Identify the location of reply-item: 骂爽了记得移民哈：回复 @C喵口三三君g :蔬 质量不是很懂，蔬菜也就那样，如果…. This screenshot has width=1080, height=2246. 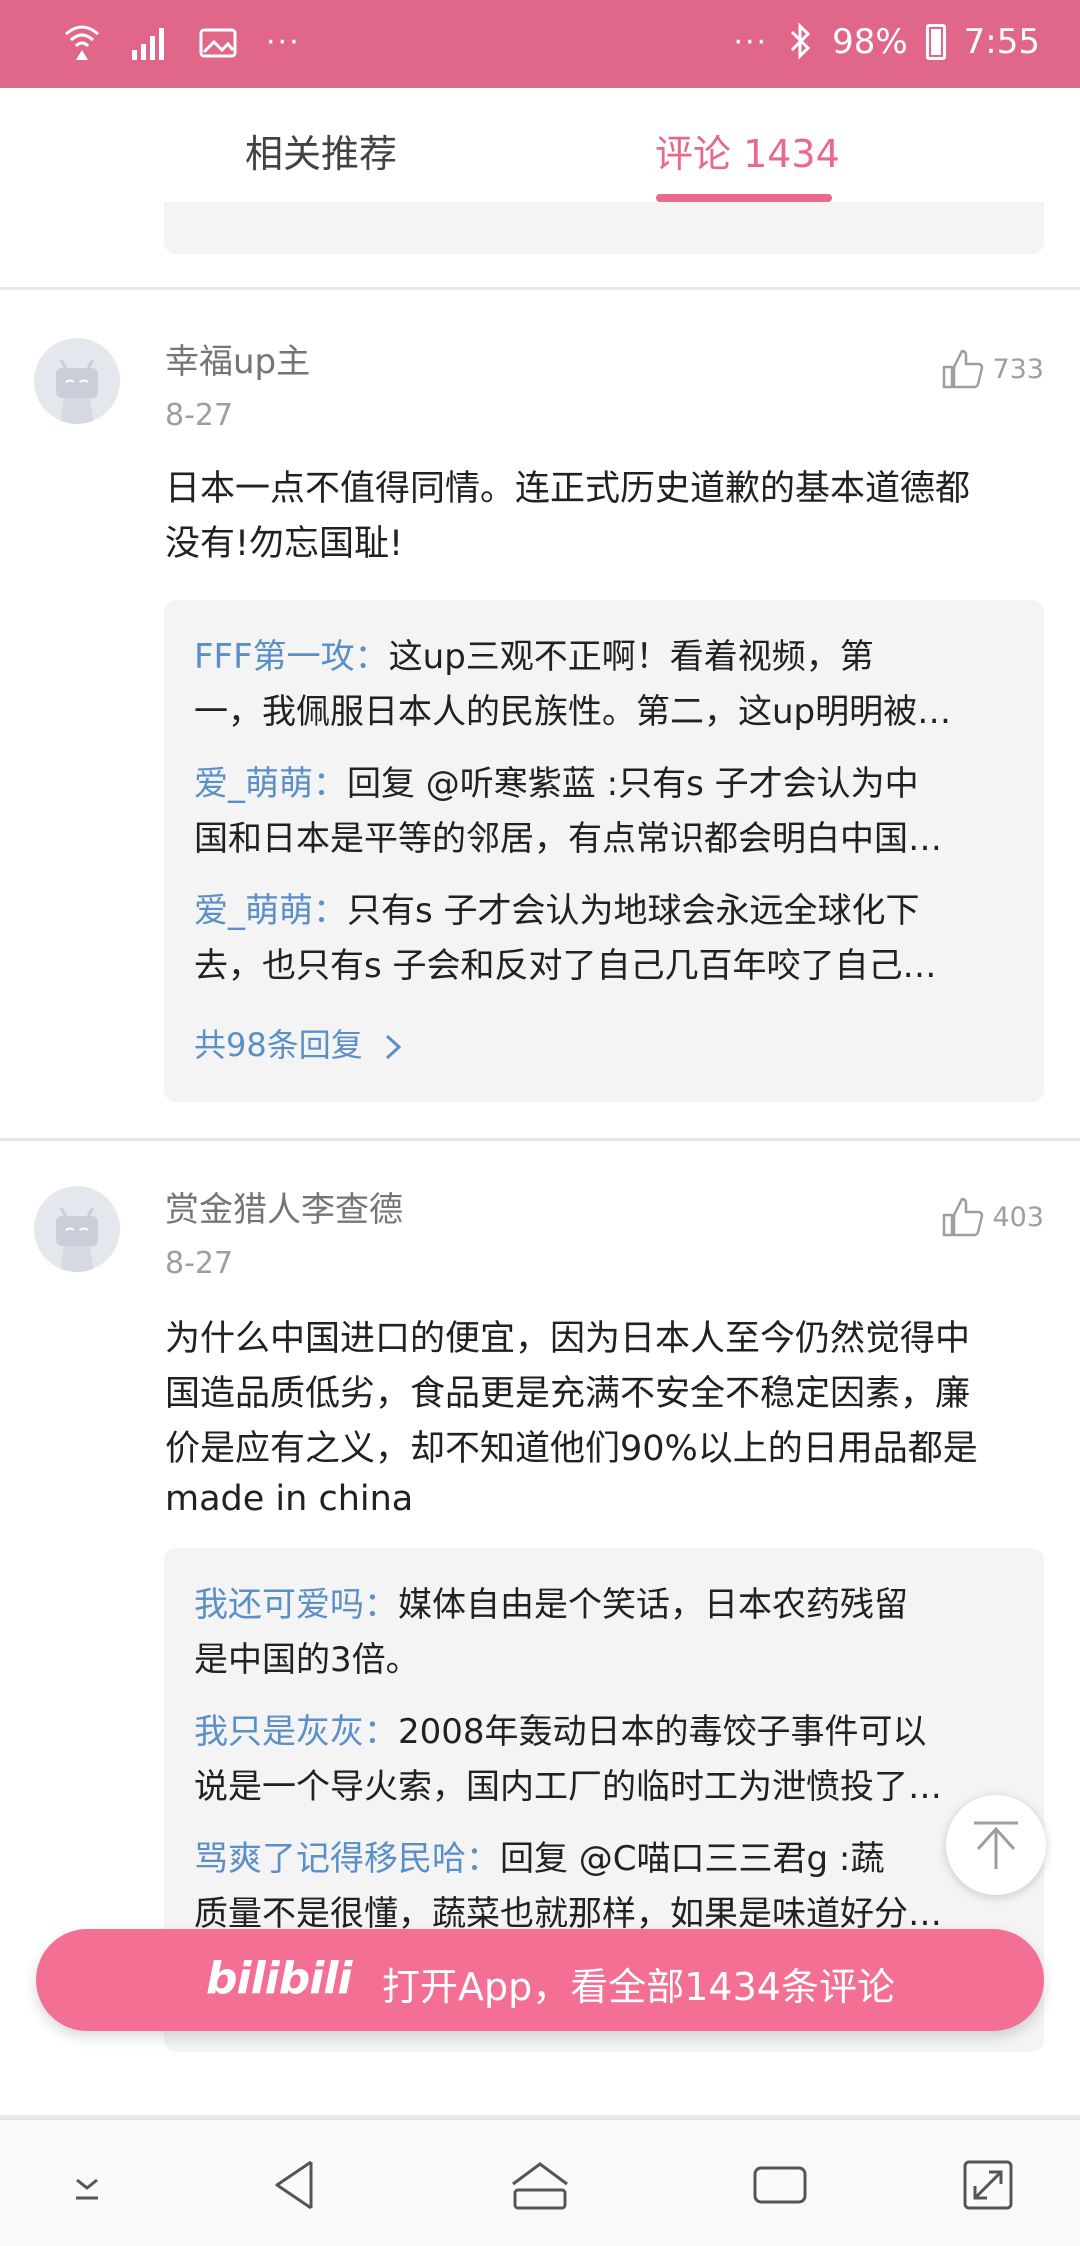
(604, 1887).